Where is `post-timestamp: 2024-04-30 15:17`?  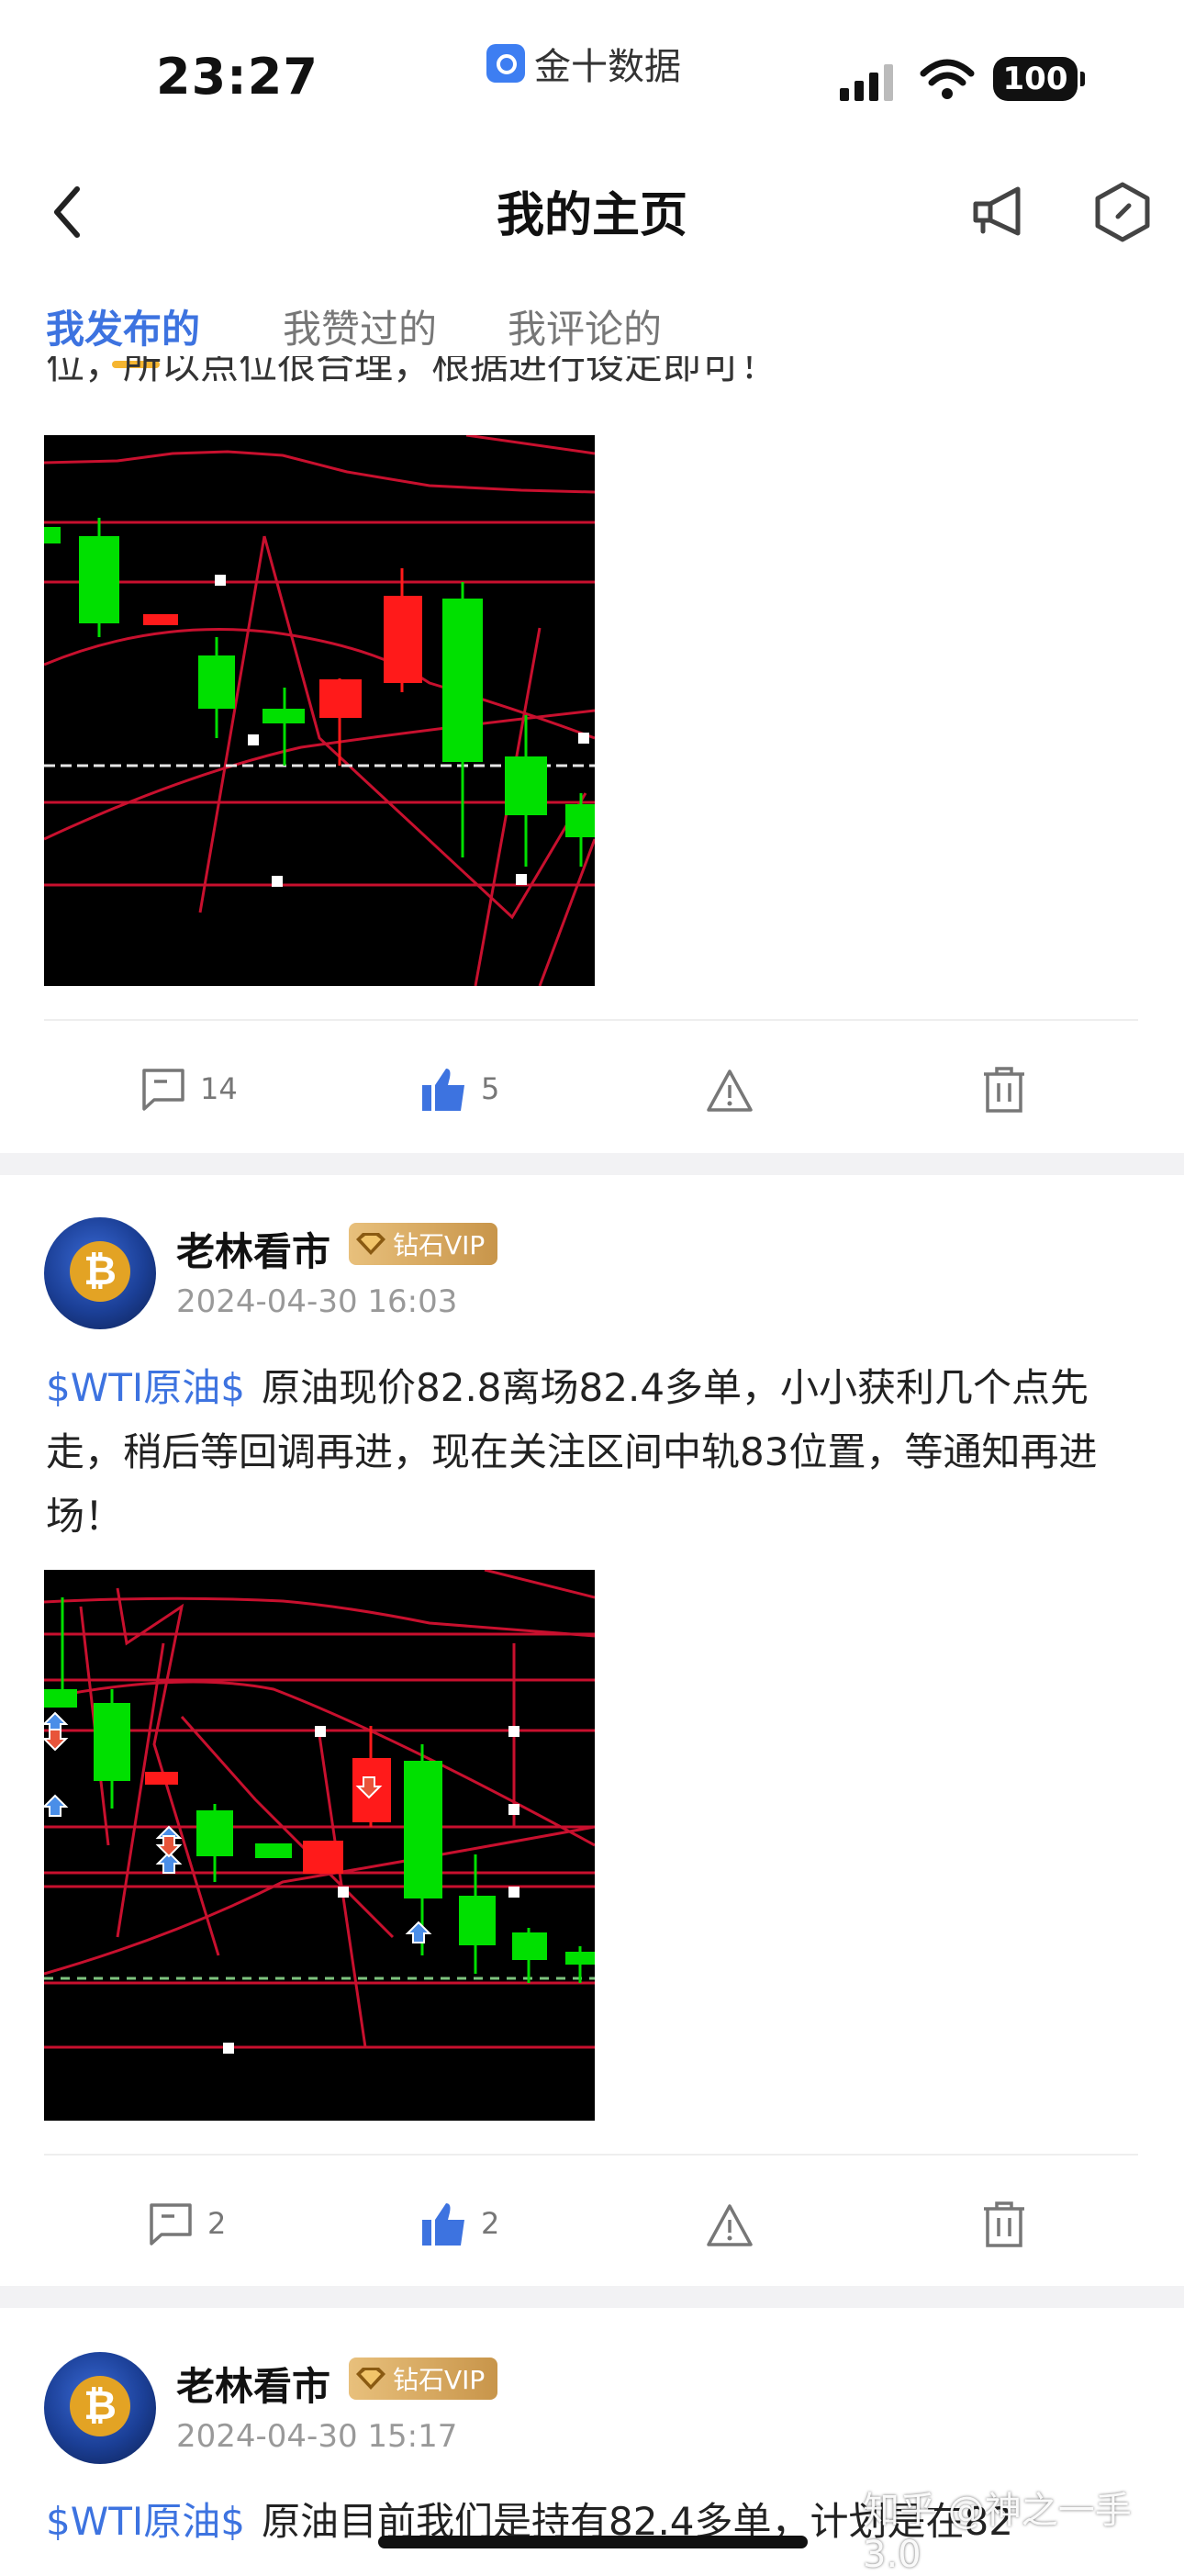 post-timestamp: 2024-04-30 15:17 is located at coordinates (317, 2436).